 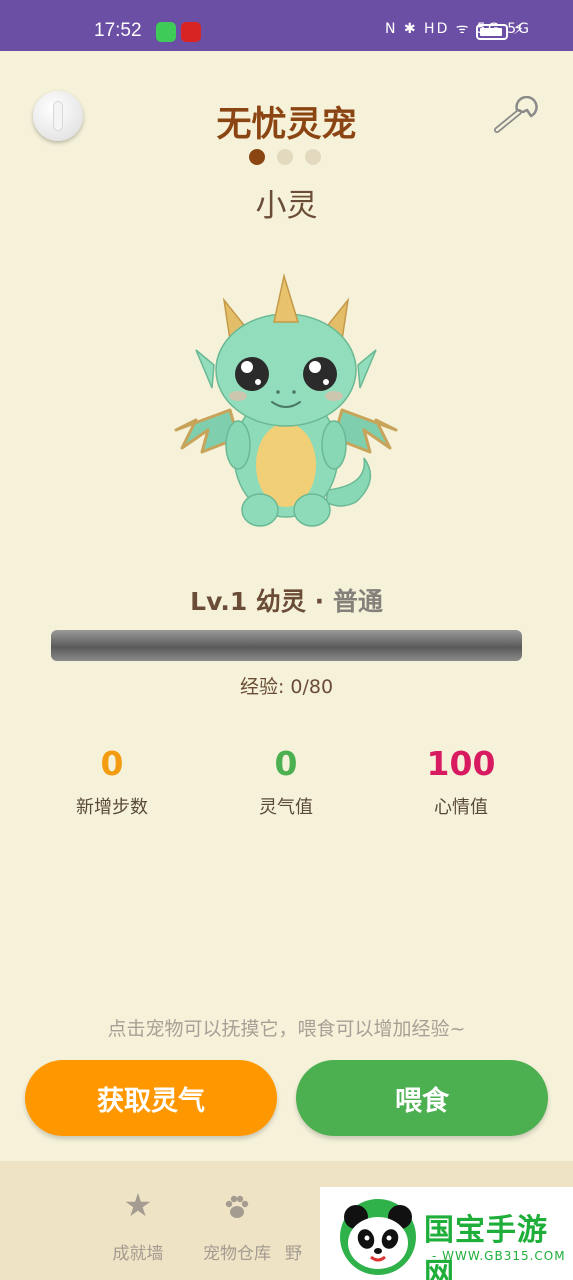 I want to click on page-indicator, so click(x=285, y=157).